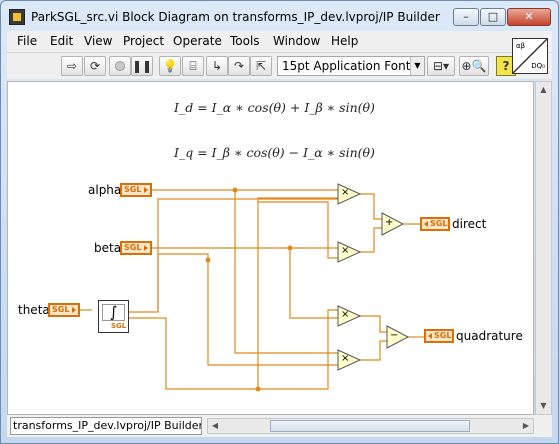 The height and width of the screenshot is (444, 559). I want to click on menu-view: View, so click(98, 41).